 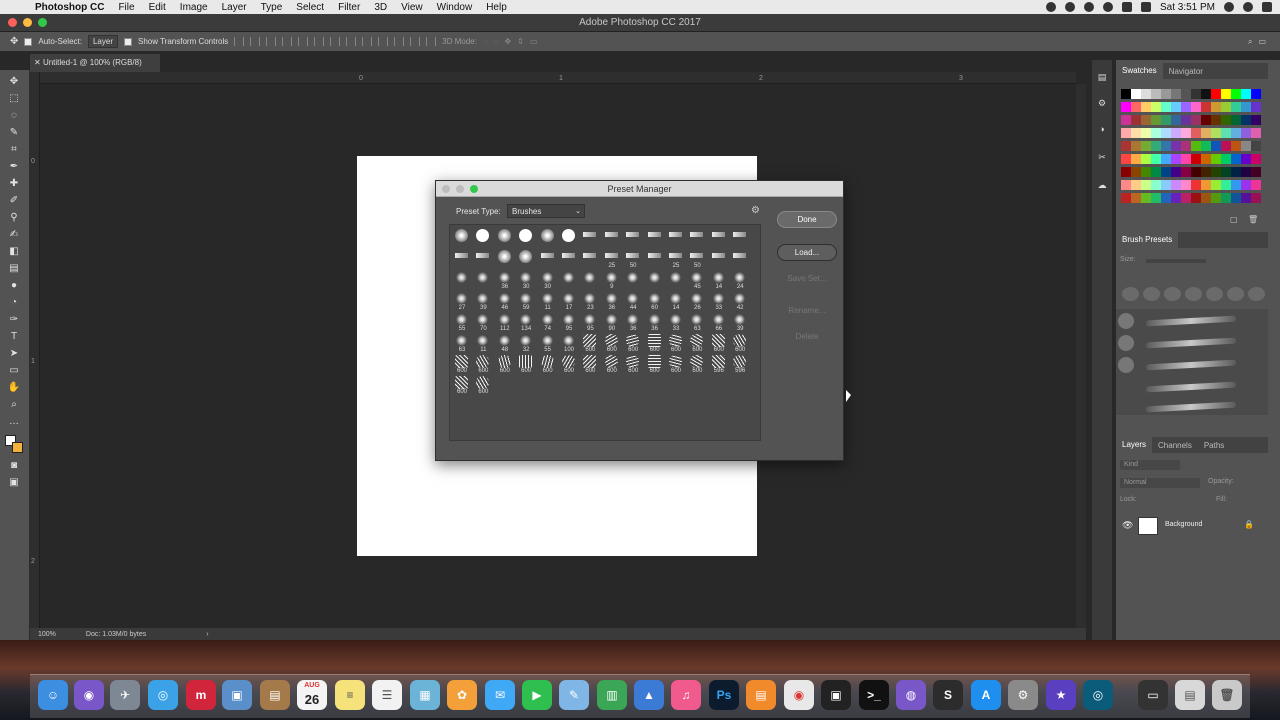 I want to click on menu-view: View, so click(x=412, y=7).